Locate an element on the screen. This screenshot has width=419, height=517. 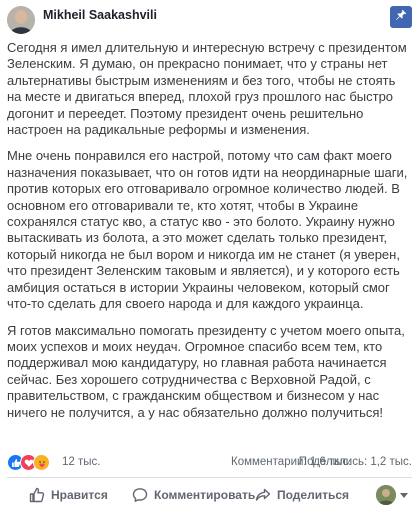
pin-button is located at coordinates (401, 17).